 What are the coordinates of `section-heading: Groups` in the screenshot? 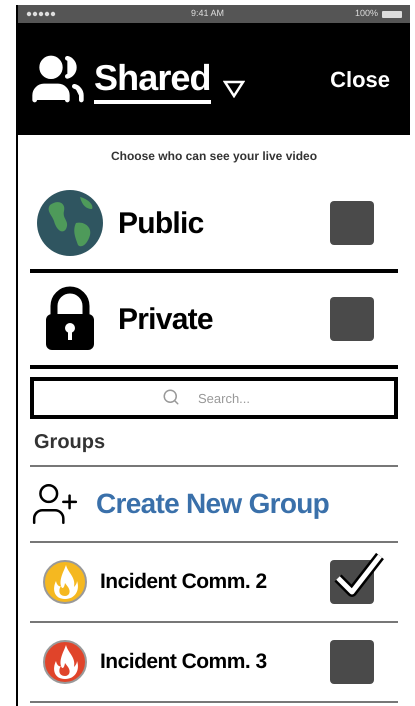 It's located at (70, 442).